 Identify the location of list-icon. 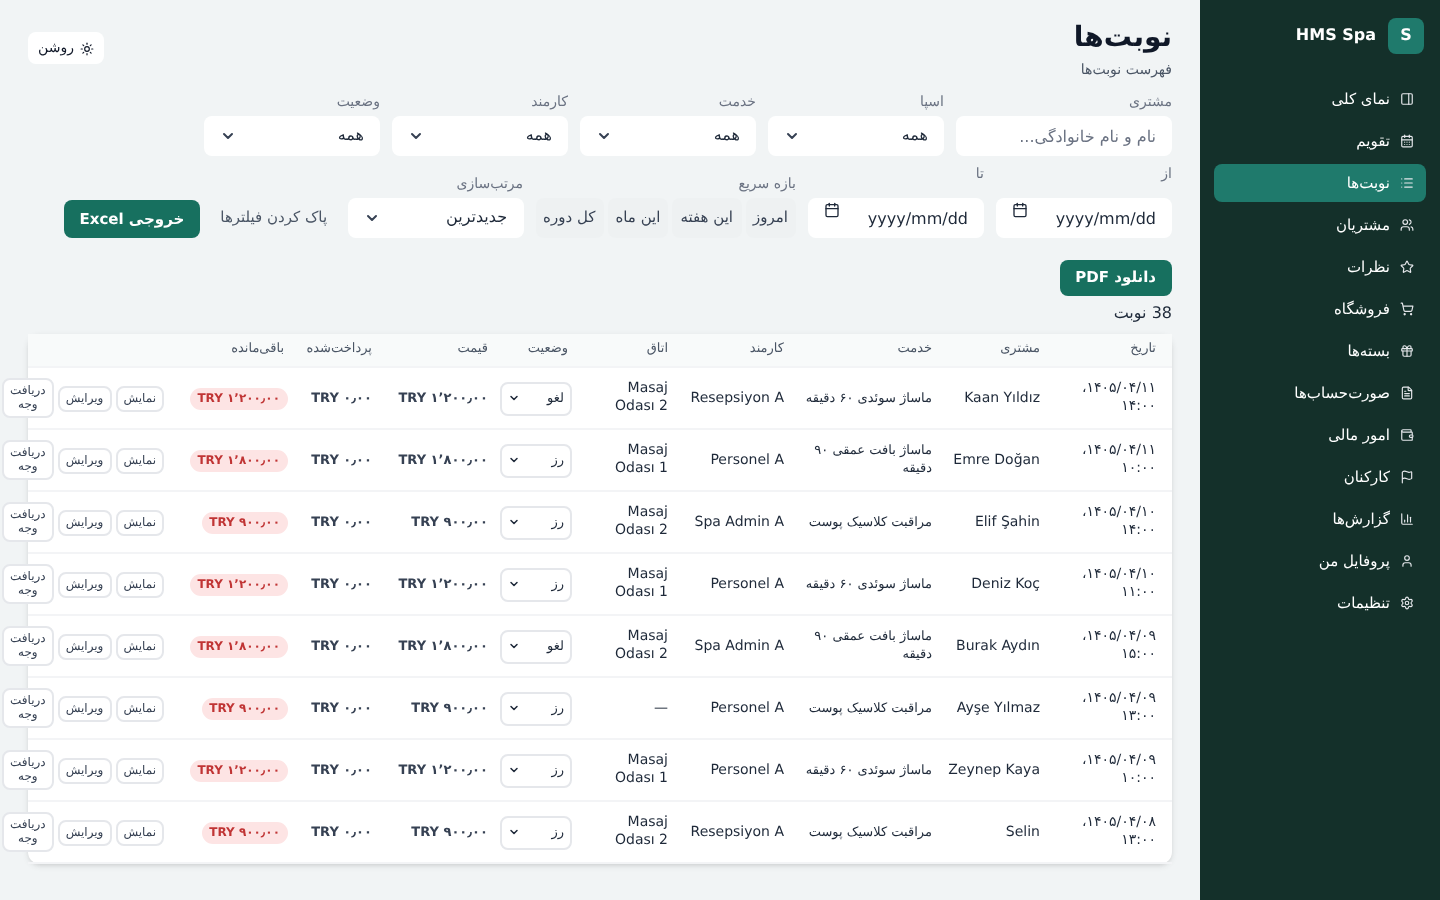
(1407, 183).